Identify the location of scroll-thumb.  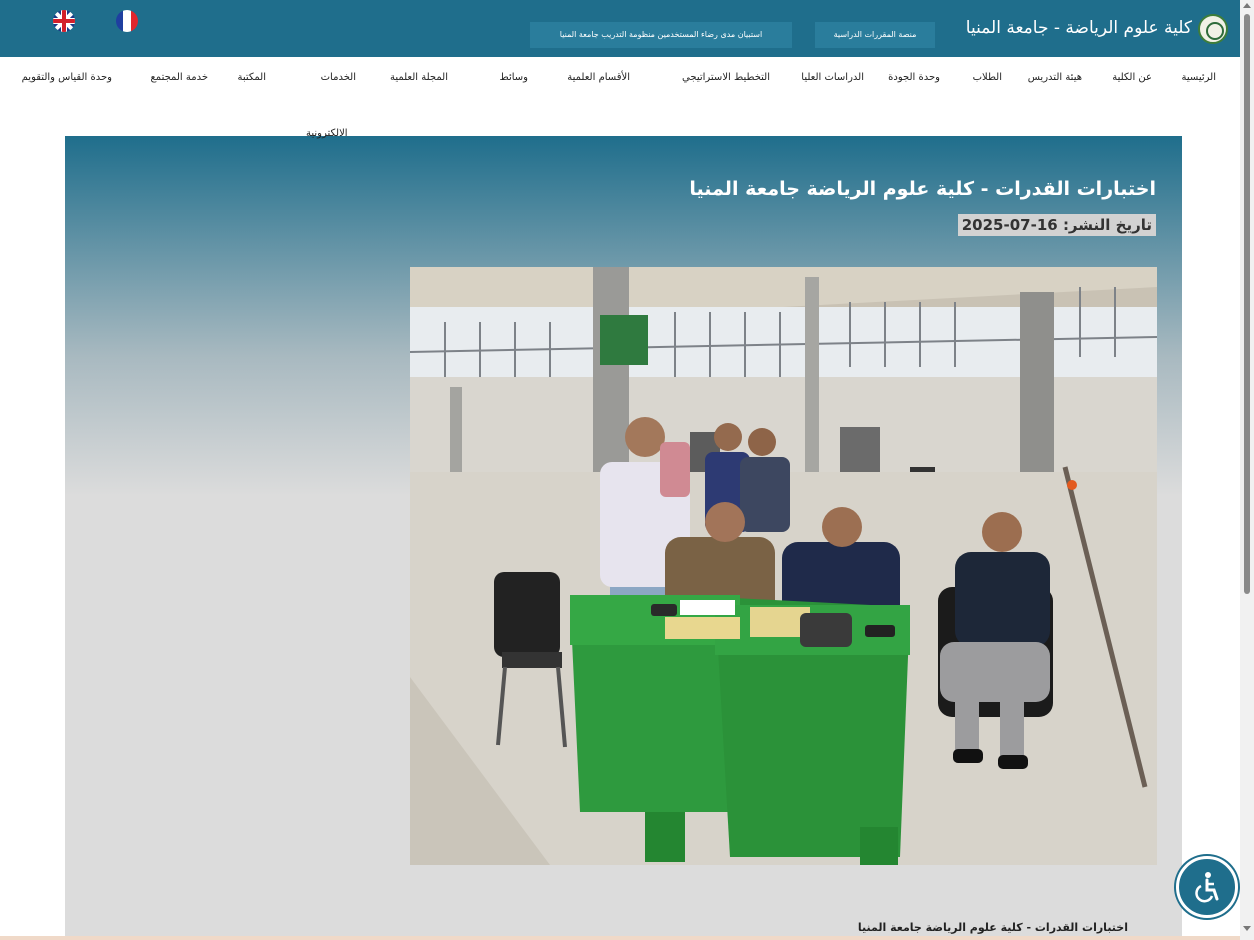
(1247, 304).